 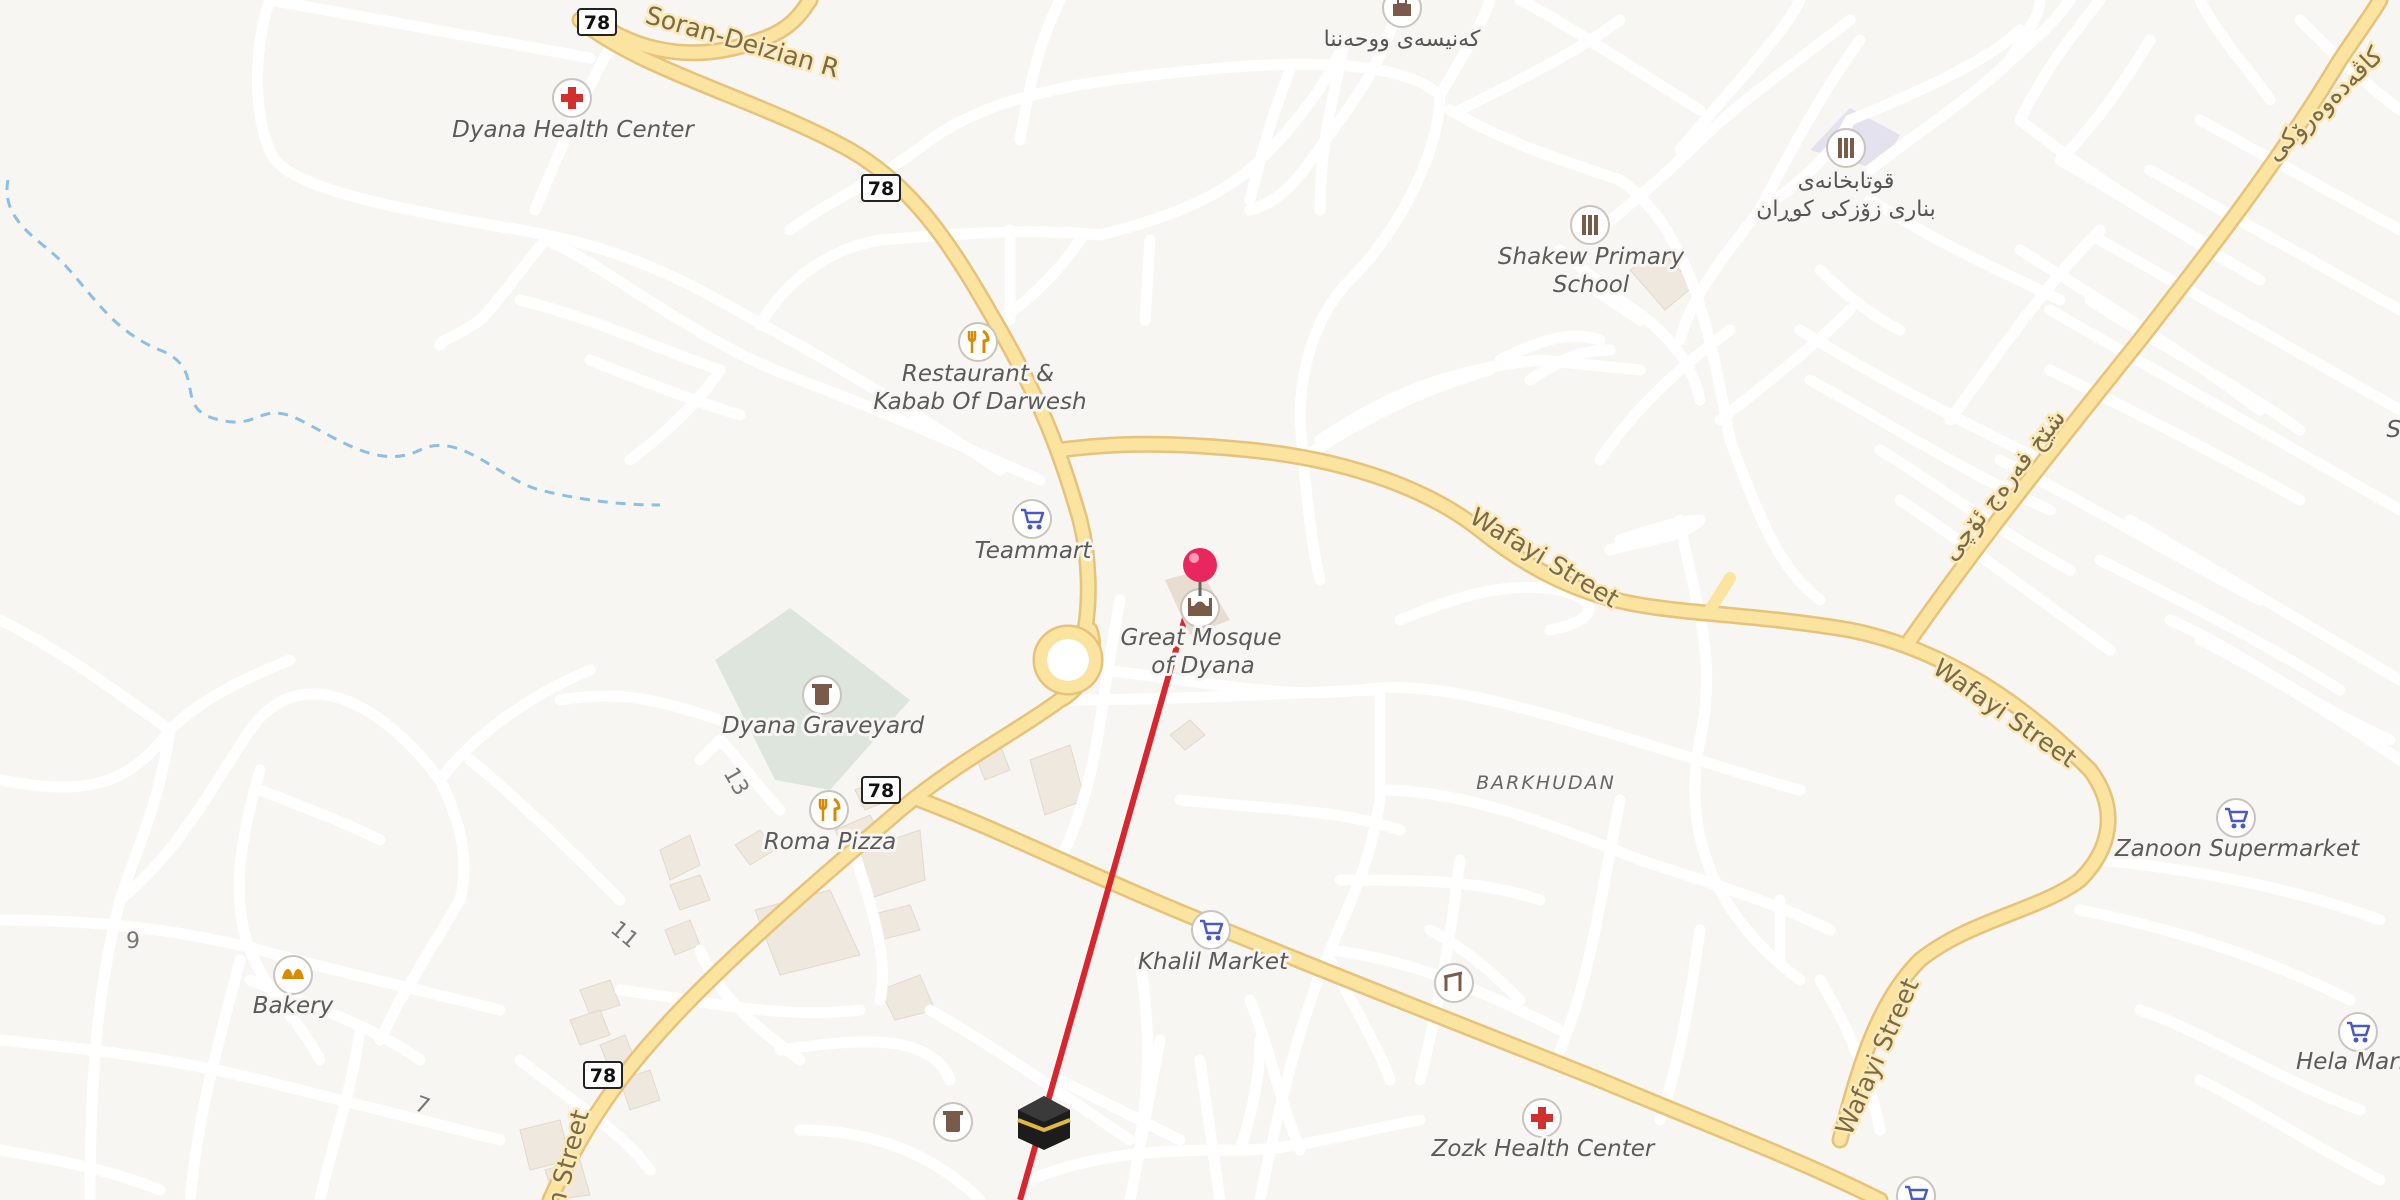 I want to click on poi-label-school: Shakew Primary, so click(x=1591, y=257).